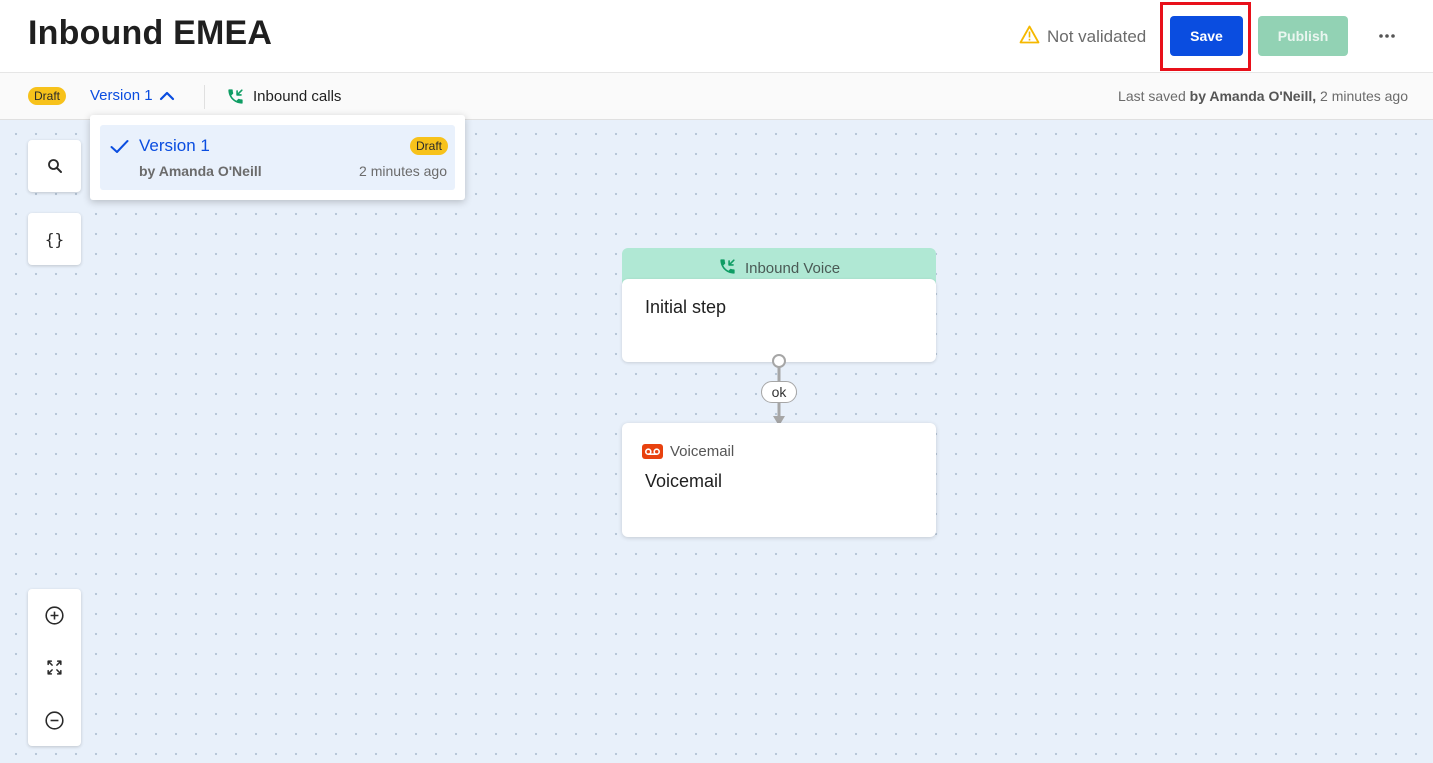  I want to click on start-node: Inbound Voice Initial step, so click(779, 305).